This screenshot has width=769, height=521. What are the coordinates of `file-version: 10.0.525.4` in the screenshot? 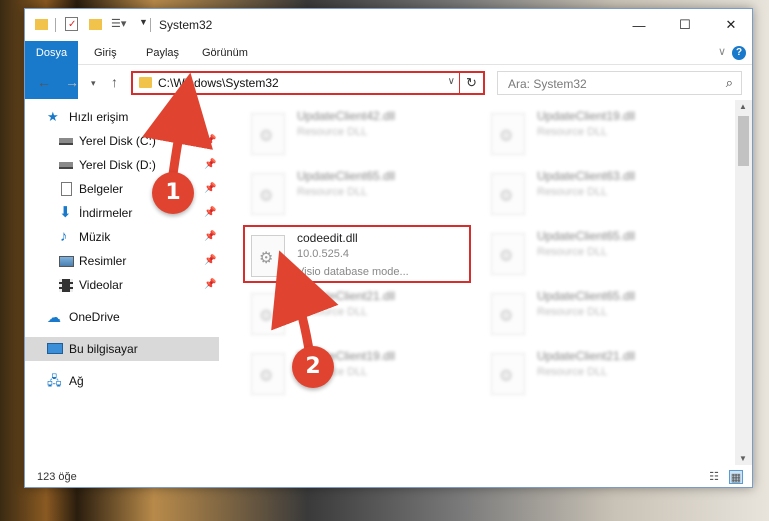 It's located at (323, 254).